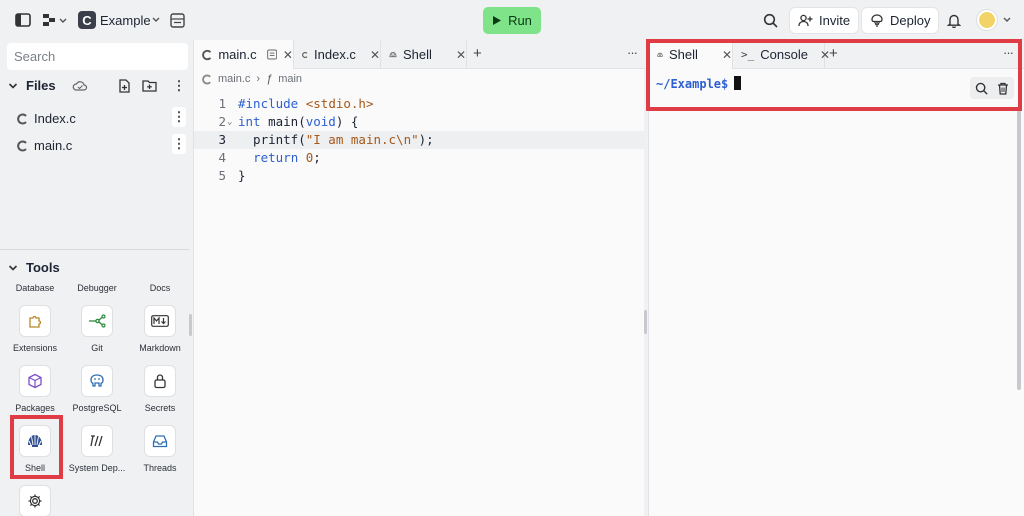  Describe the element at coordinates (290, 79) in the screenshot. I see `breadcrumb-symbol: main` at that location.